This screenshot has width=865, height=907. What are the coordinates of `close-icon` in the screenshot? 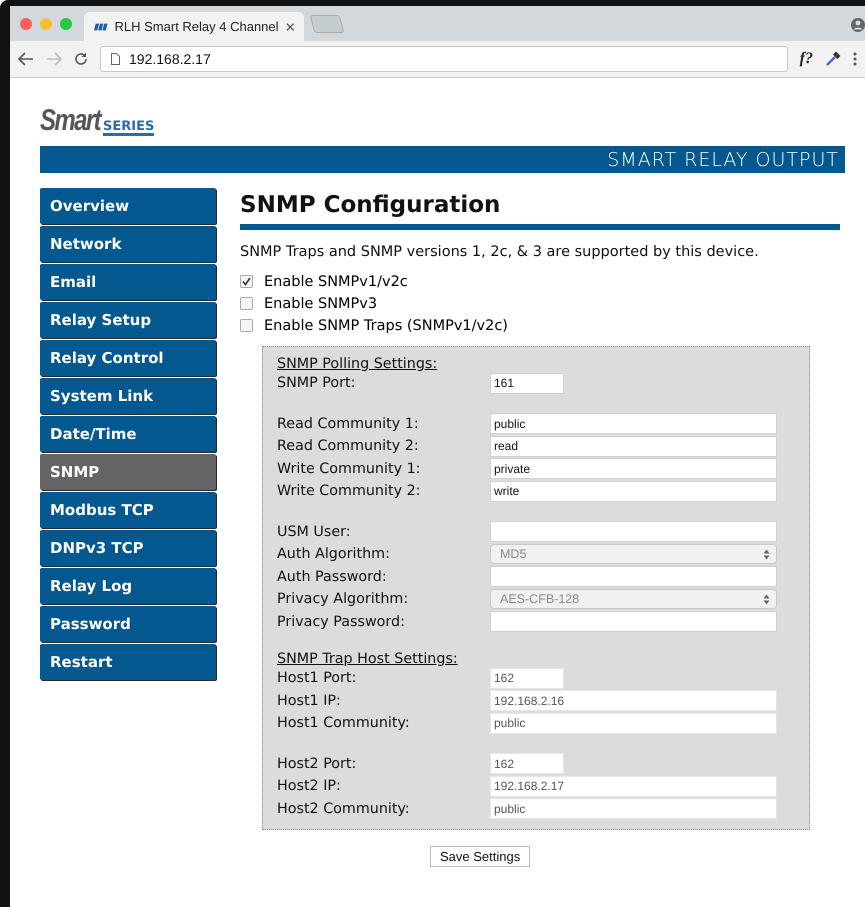 It's located at (290, 27).